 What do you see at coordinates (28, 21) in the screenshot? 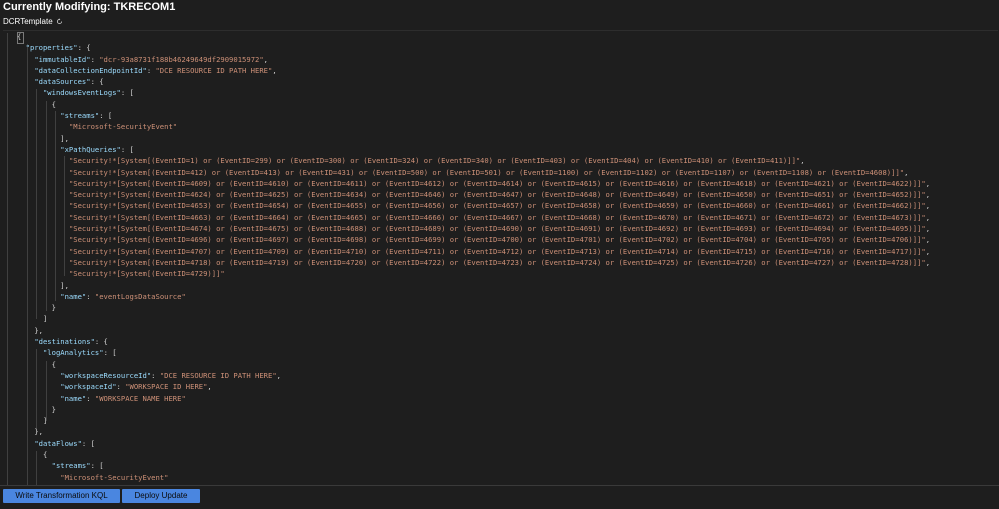
I see `template-name: DCRTemplate` at bounding box center [28, 21].